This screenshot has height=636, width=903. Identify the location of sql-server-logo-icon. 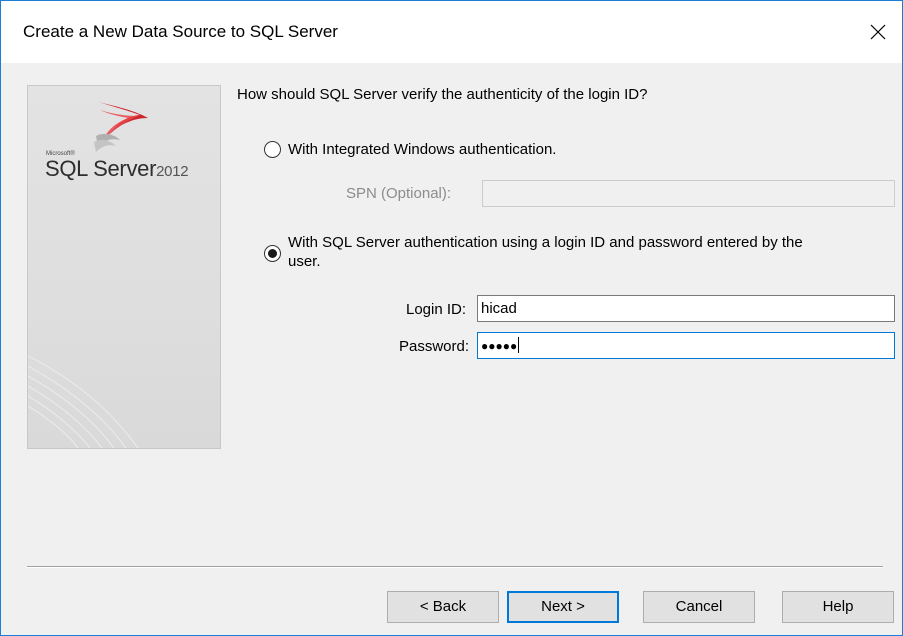
(121, 127).